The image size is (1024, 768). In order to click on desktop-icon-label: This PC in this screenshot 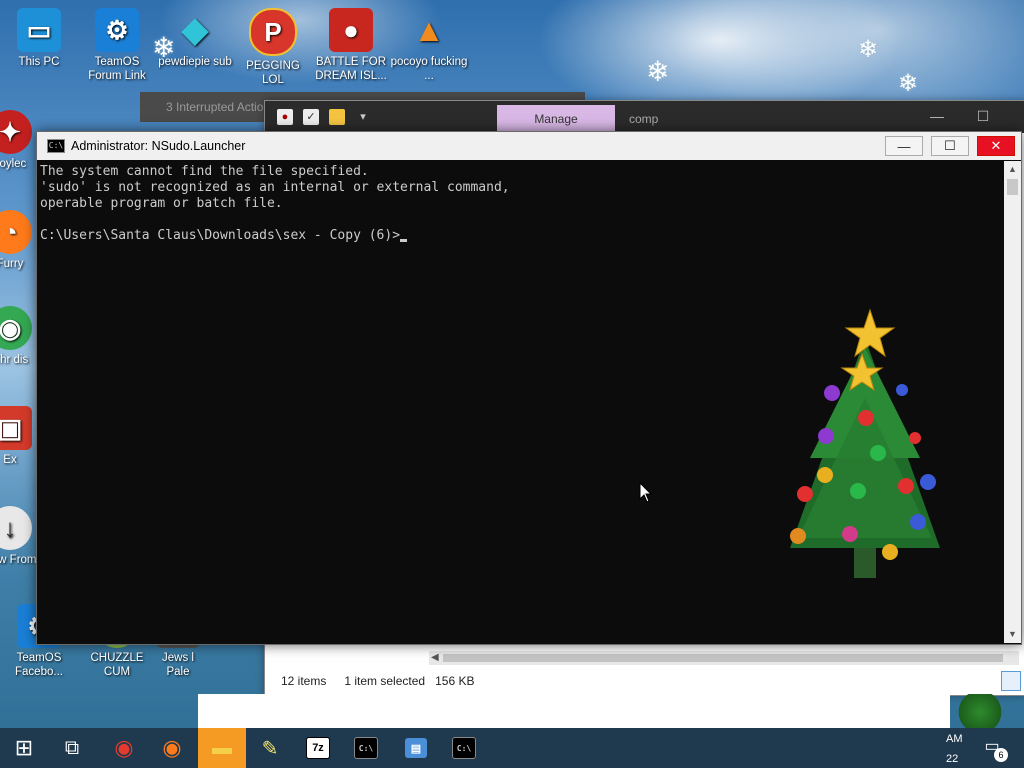, I will do `click(39, 62)`.